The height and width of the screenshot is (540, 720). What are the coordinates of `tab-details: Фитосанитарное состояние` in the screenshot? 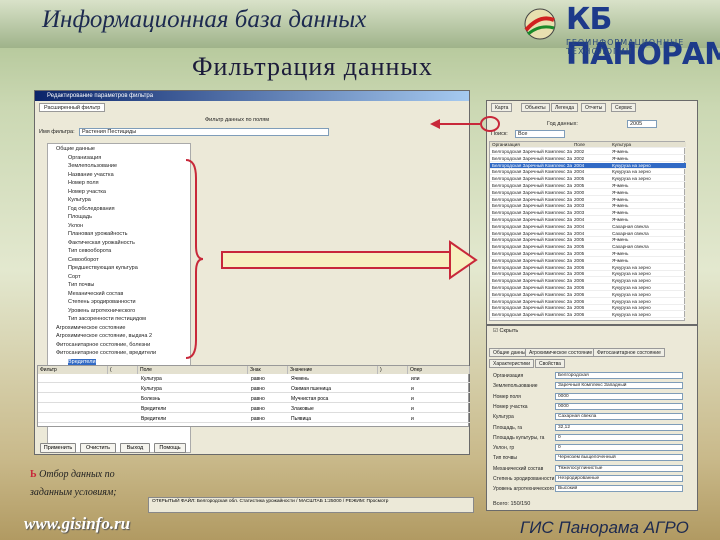 It's located at (629, 352).